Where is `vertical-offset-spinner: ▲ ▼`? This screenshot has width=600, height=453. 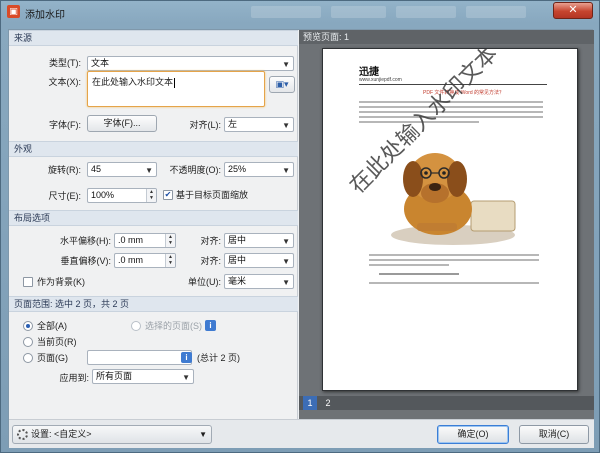 vertical-offset-spinner: ▲ ▼ is located at coordinates (170, 260).